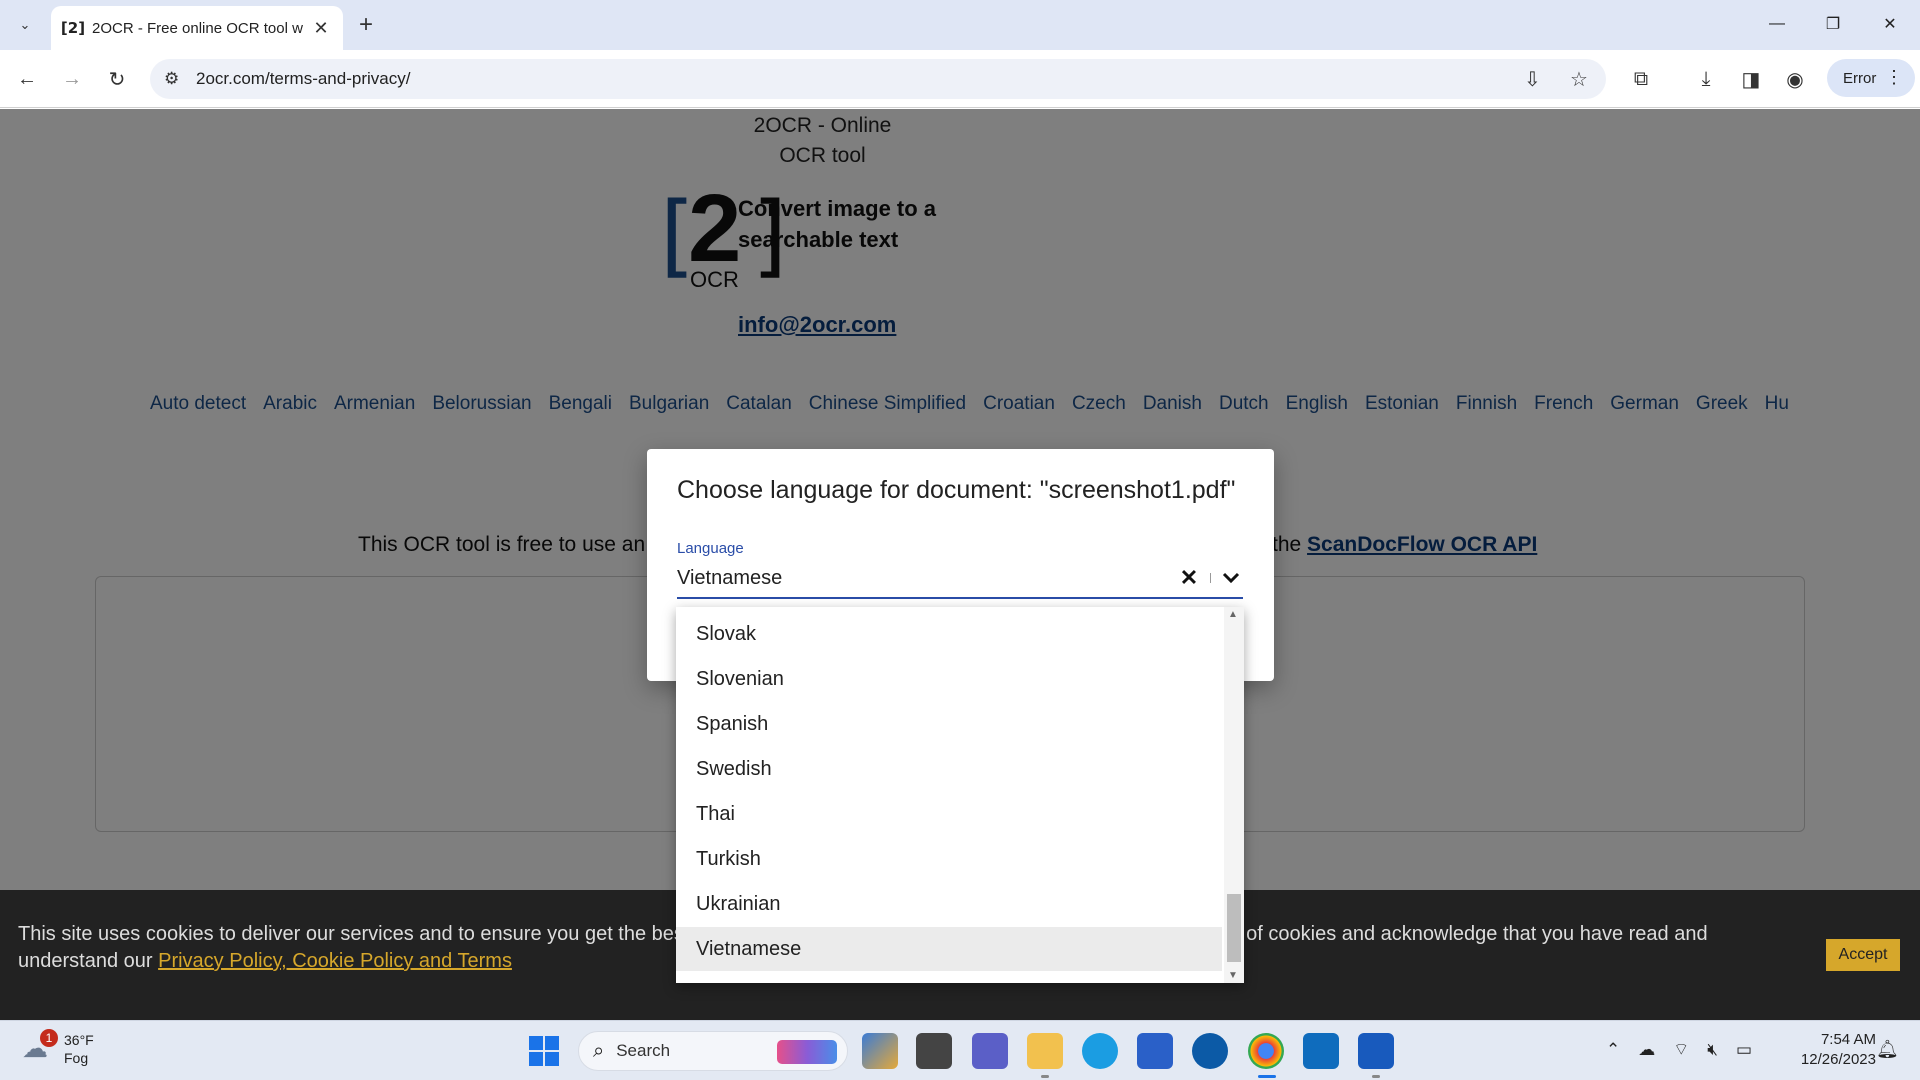 This screenshot has width=1920, height=1080. What do you see at coordinates (1045, 1051) in the screenshot?
I see `file-explorer-icon` at bounding box center [1045, 1051].